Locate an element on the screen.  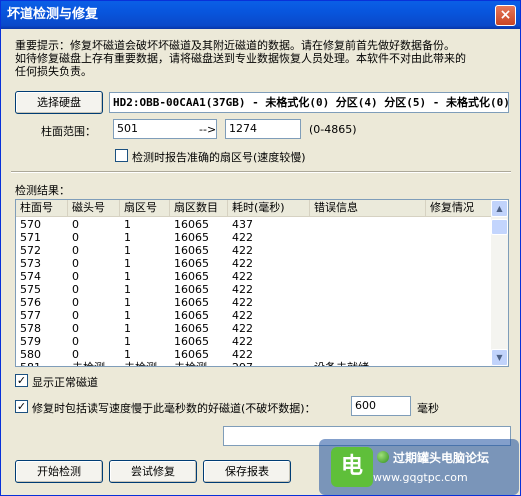
range-end-input: 1274 is located at coordinates (263, 129).